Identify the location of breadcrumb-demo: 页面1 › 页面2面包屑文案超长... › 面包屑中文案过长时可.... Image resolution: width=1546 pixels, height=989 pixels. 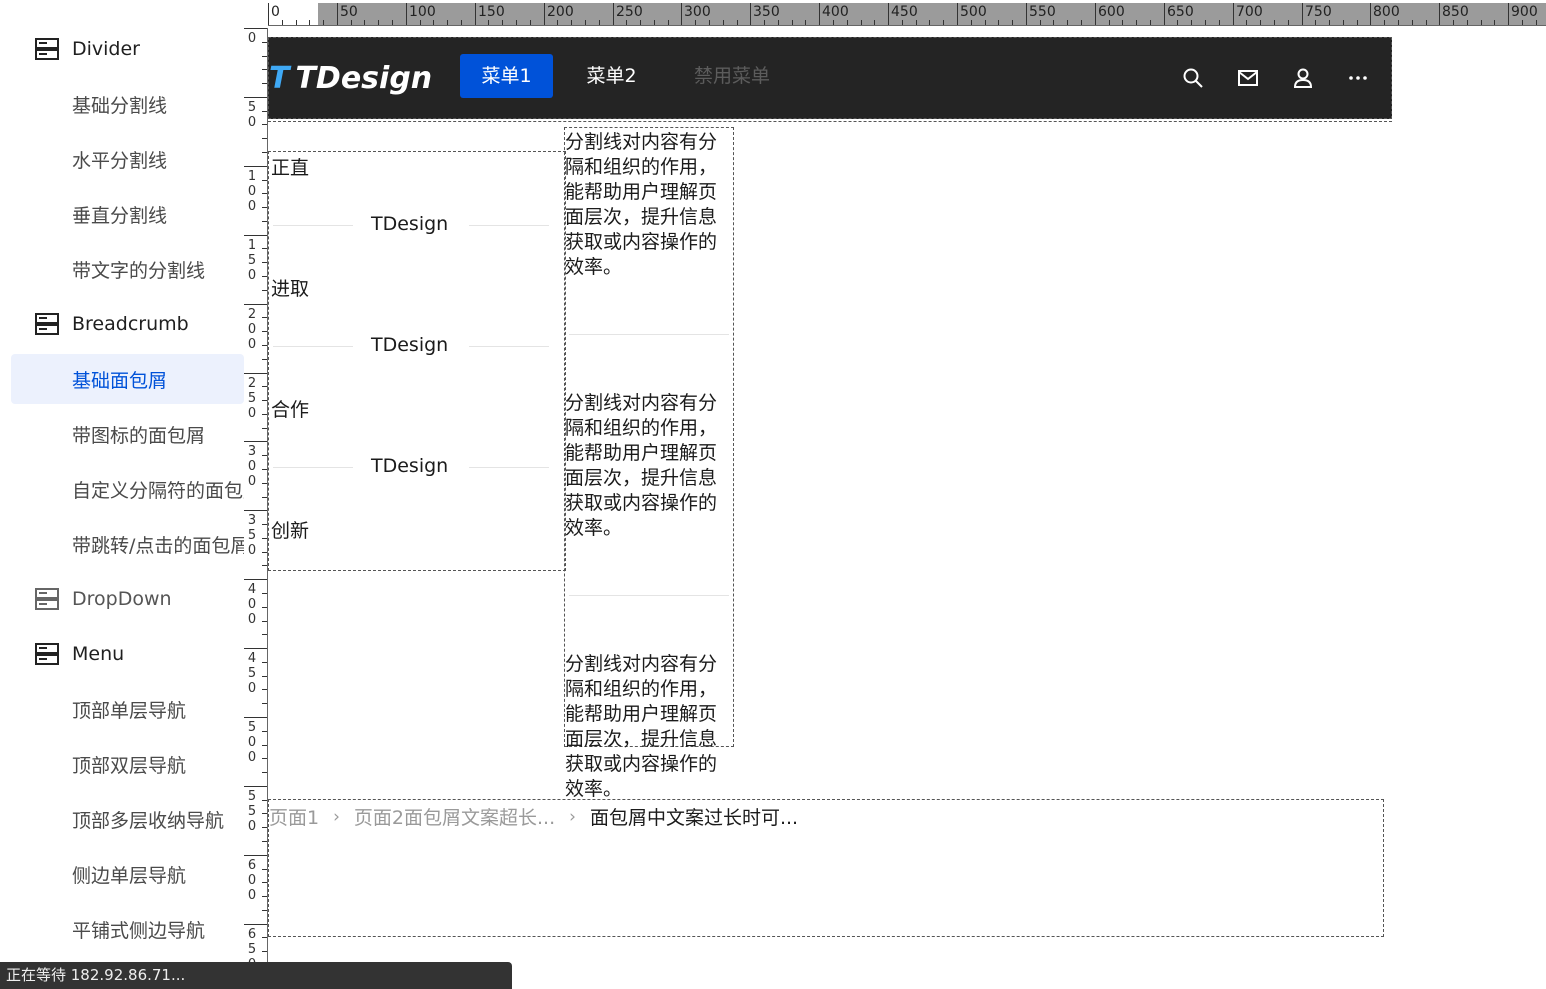
(826, 868).